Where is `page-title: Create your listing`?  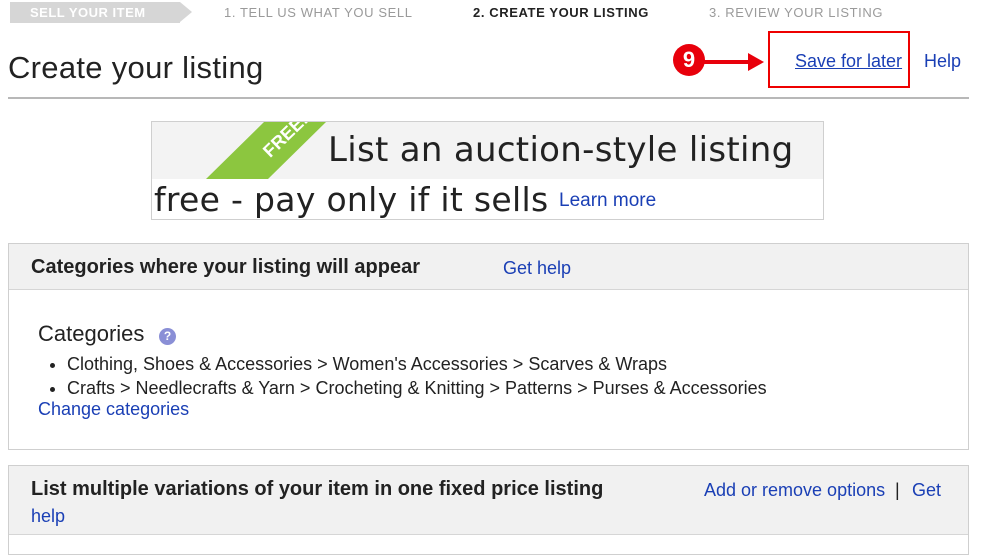 page-title: Create your listing is located at coordinates (136, 67).